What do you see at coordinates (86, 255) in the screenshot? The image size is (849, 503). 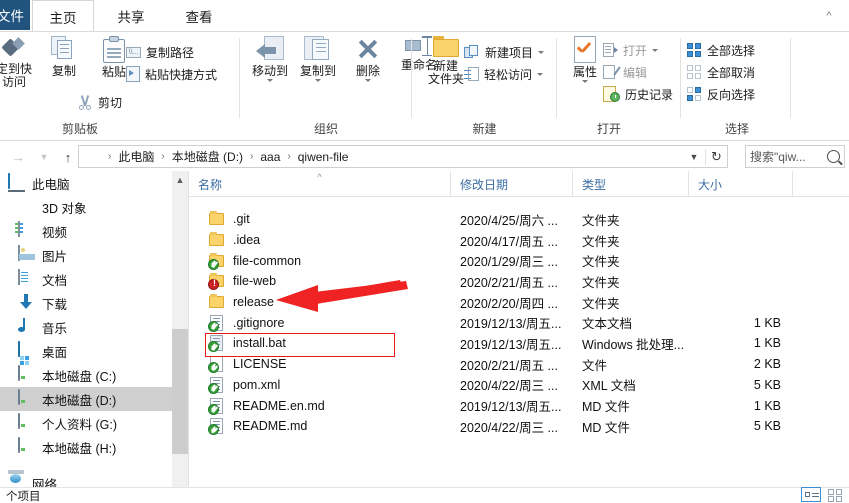 I see `sidebar-item-pictures: 图片` at bounding box center [86, 255].